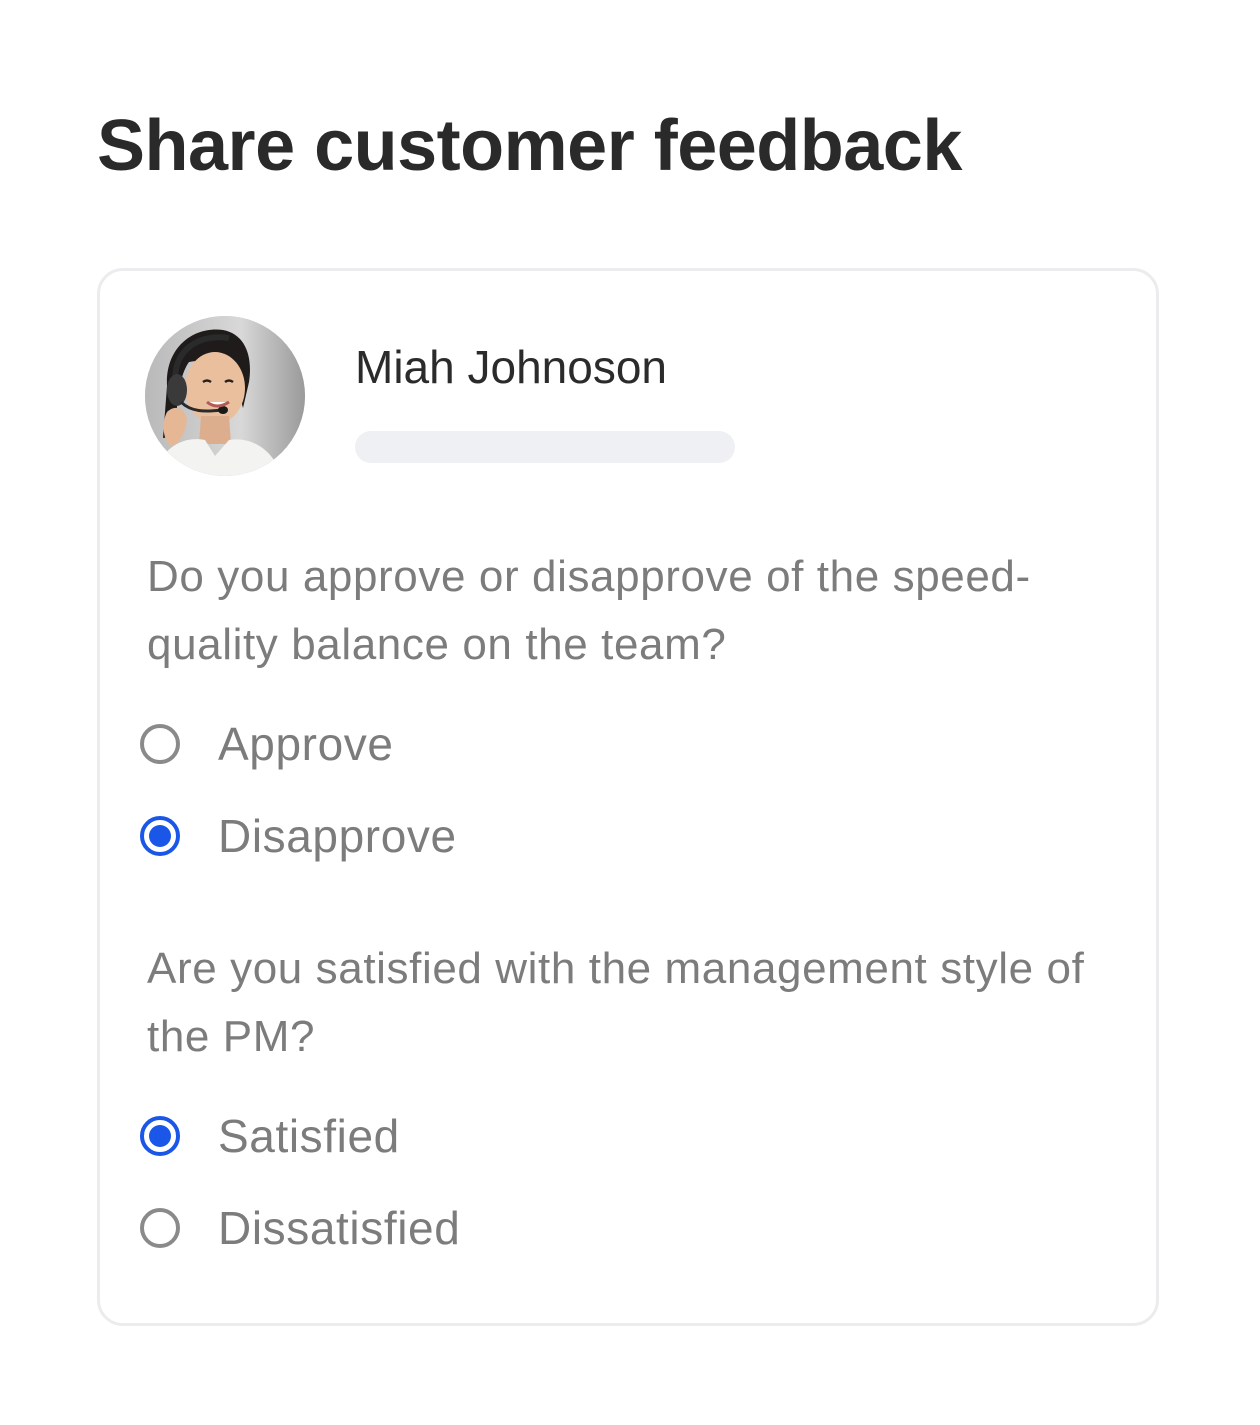 The image size is (1260, 1425). I want to click on option-satisfied: Satisfied, so click(270, 1136).